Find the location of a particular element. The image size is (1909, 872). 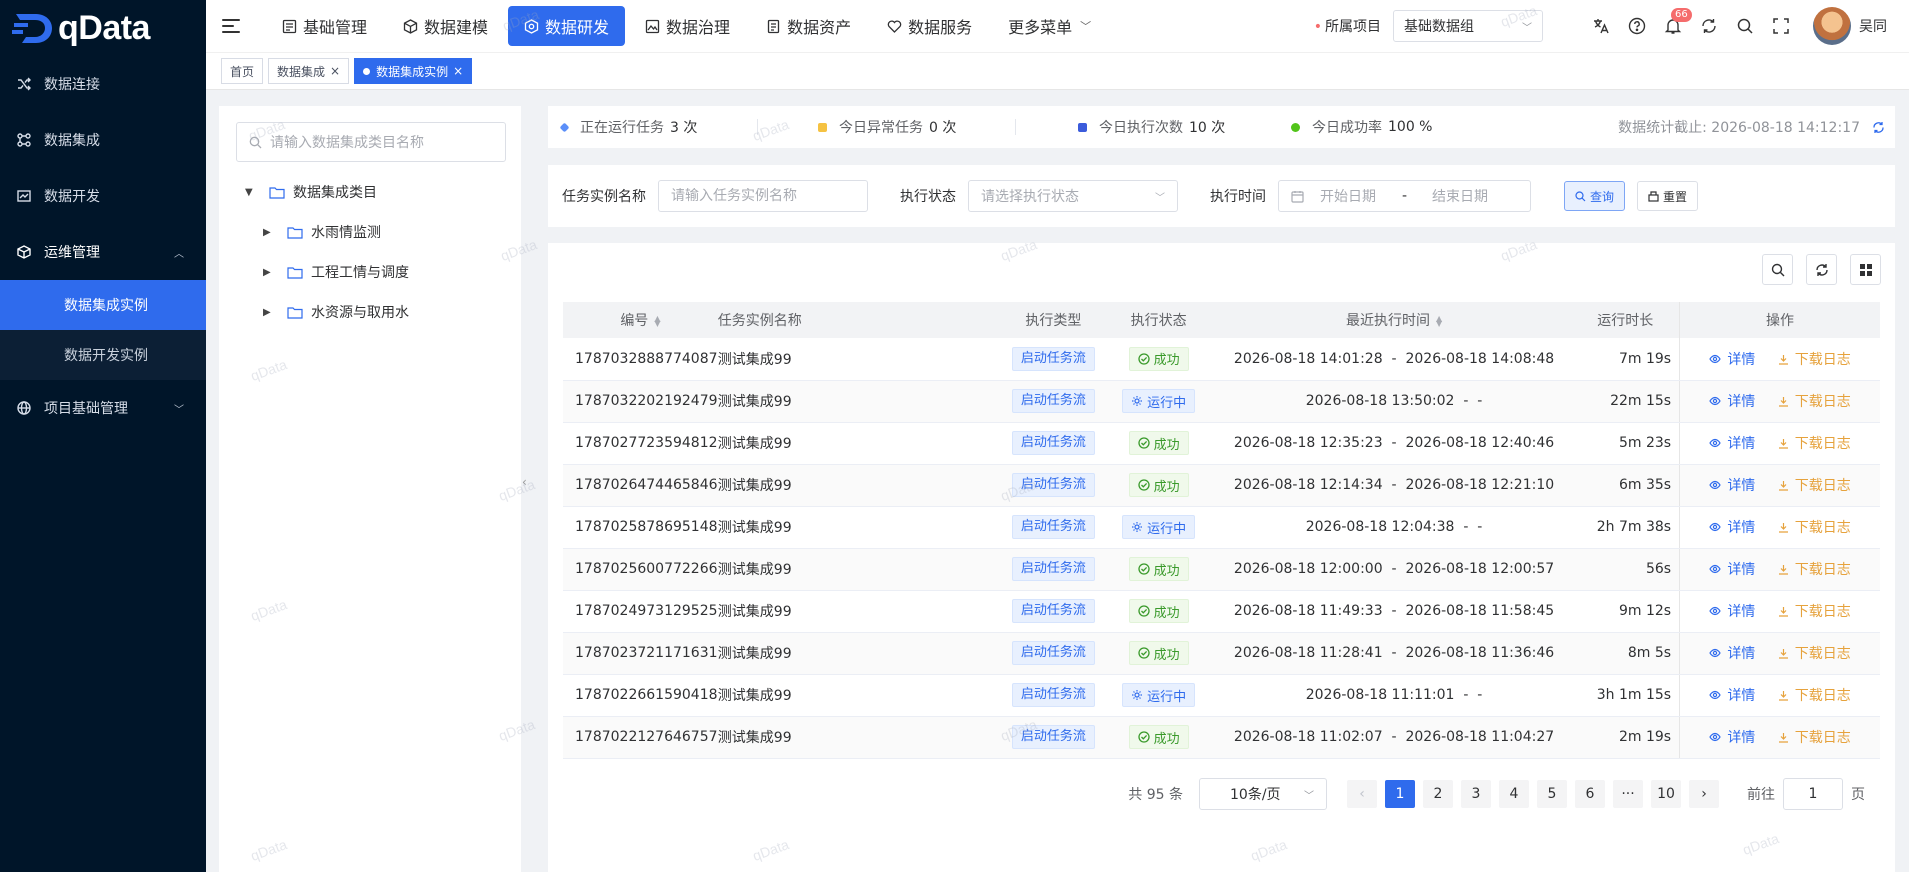

table-refresh-button is located at coordinates (1821, 269).